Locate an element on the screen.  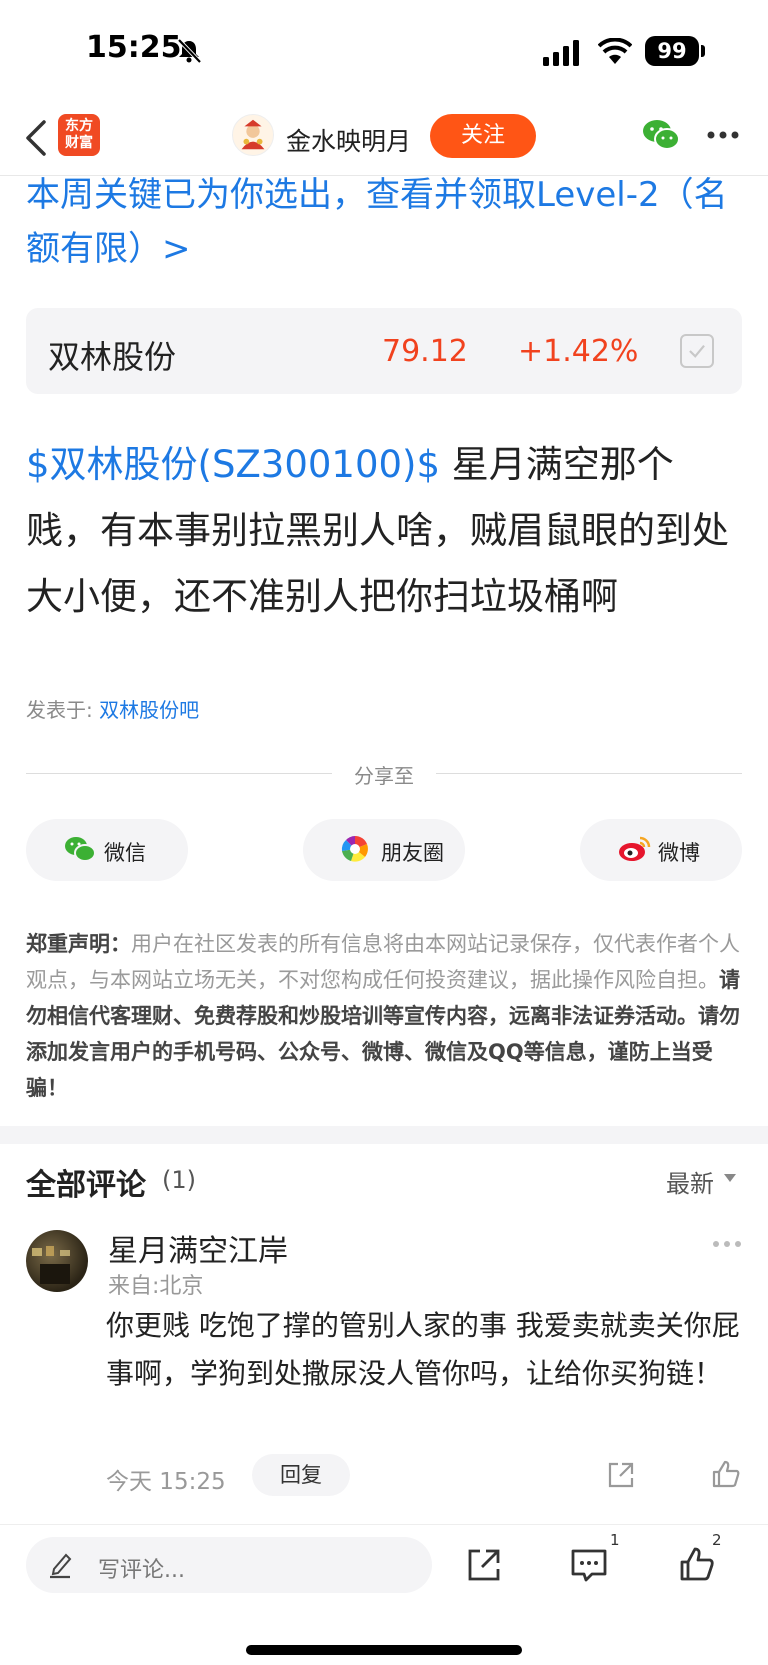
commenter-avatar is located at coordinates (57, 1261).